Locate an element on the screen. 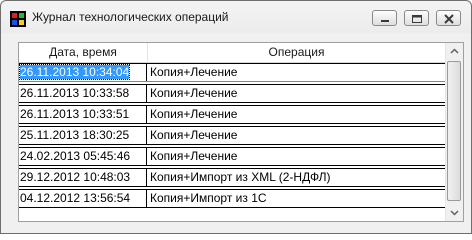 This screenshot has width=472, height=240. table-row: 26.11.2013 10:33:58 Копия+Лечение is located at coordinates (232, 93).